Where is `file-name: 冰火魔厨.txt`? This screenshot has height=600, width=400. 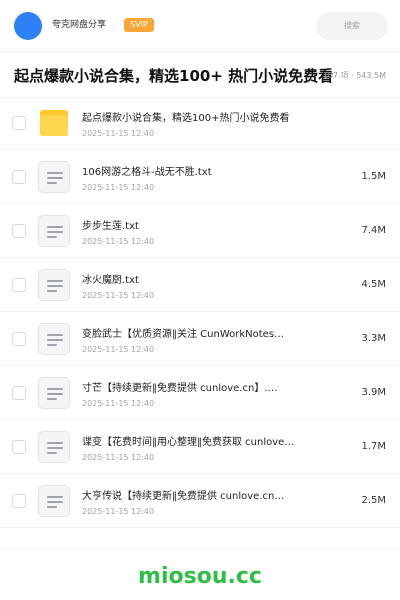
file-name: 冰火魔厨.txt is located at coordinates (206, 281).